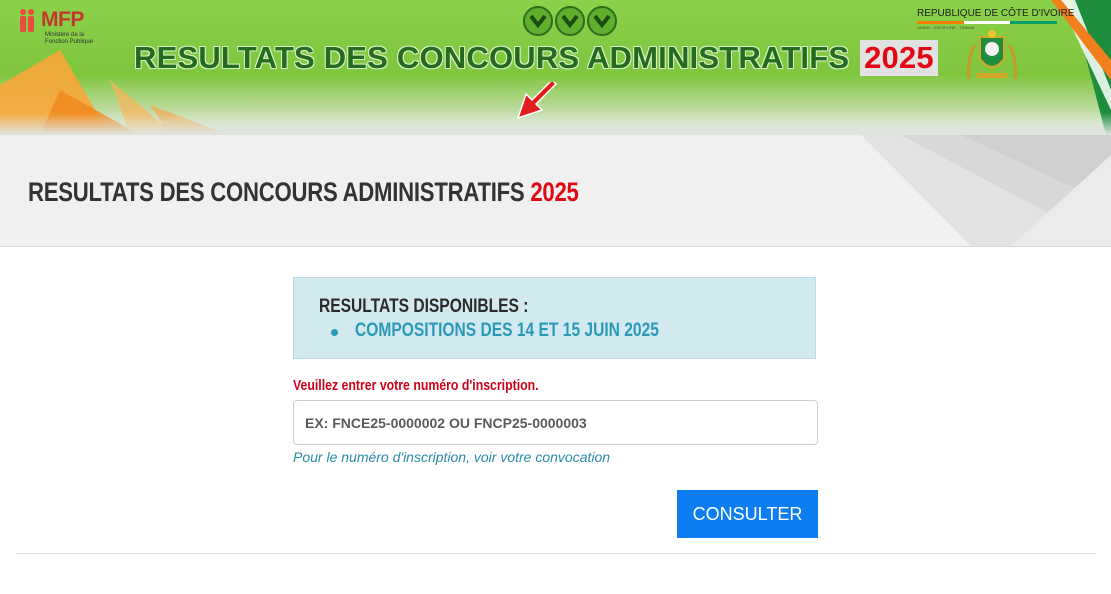 The width and height of the screenshot is (1111, 594). What do you see at coordinates (996, 13) in the screenshot?
I see `republic-name: REPUBLIQUE DE CÔTE D'IVOIRE` at bounding box center [996, 13].